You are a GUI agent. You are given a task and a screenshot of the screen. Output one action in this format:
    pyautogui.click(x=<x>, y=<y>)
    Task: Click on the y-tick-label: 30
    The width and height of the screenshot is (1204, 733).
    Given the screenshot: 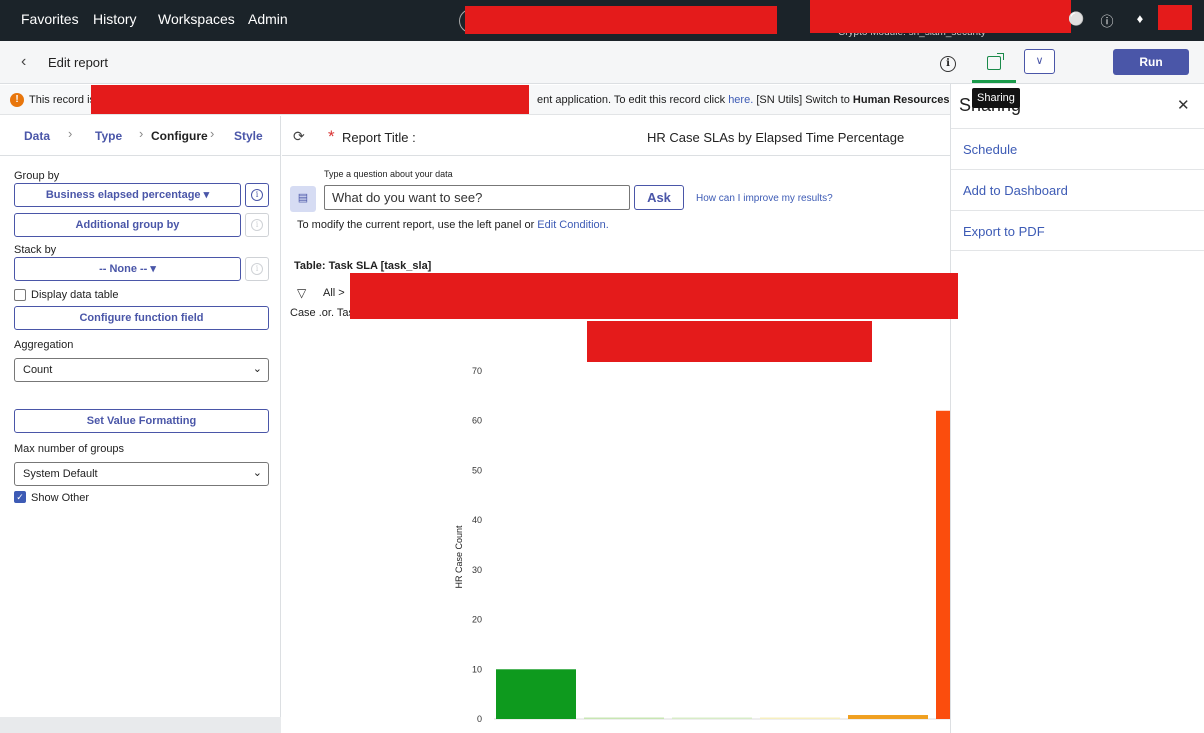 What is the action you would take?
    pyautogui.click(x=477, y=570)
    